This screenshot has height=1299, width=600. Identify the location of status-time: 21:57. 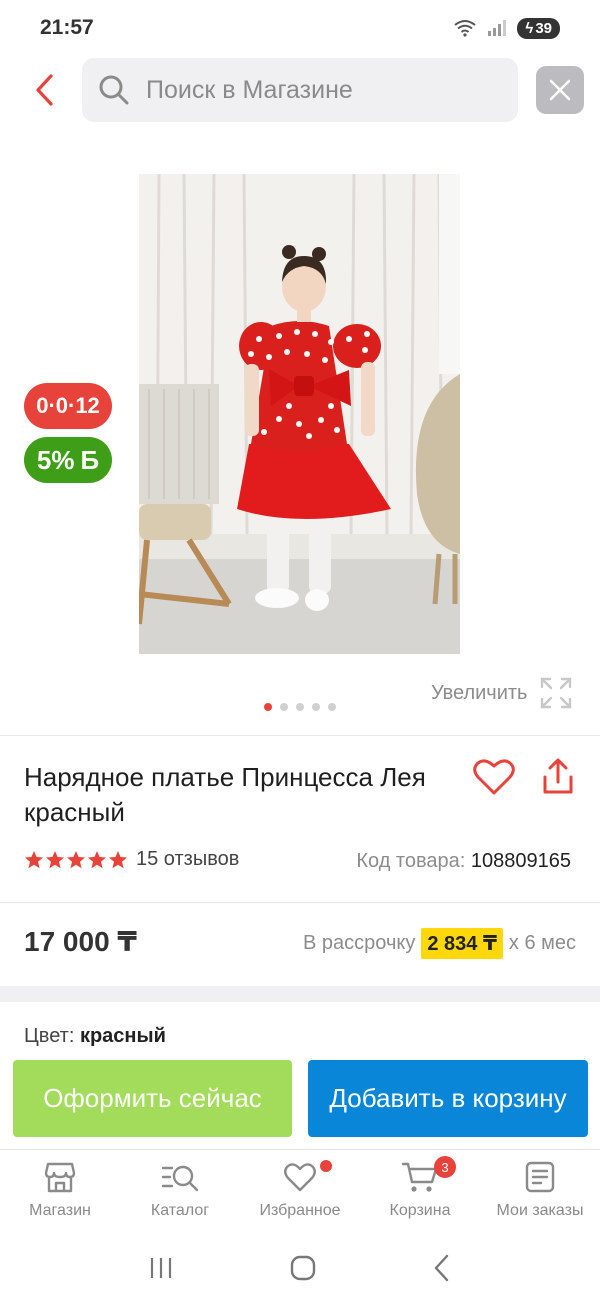
(67, 27).